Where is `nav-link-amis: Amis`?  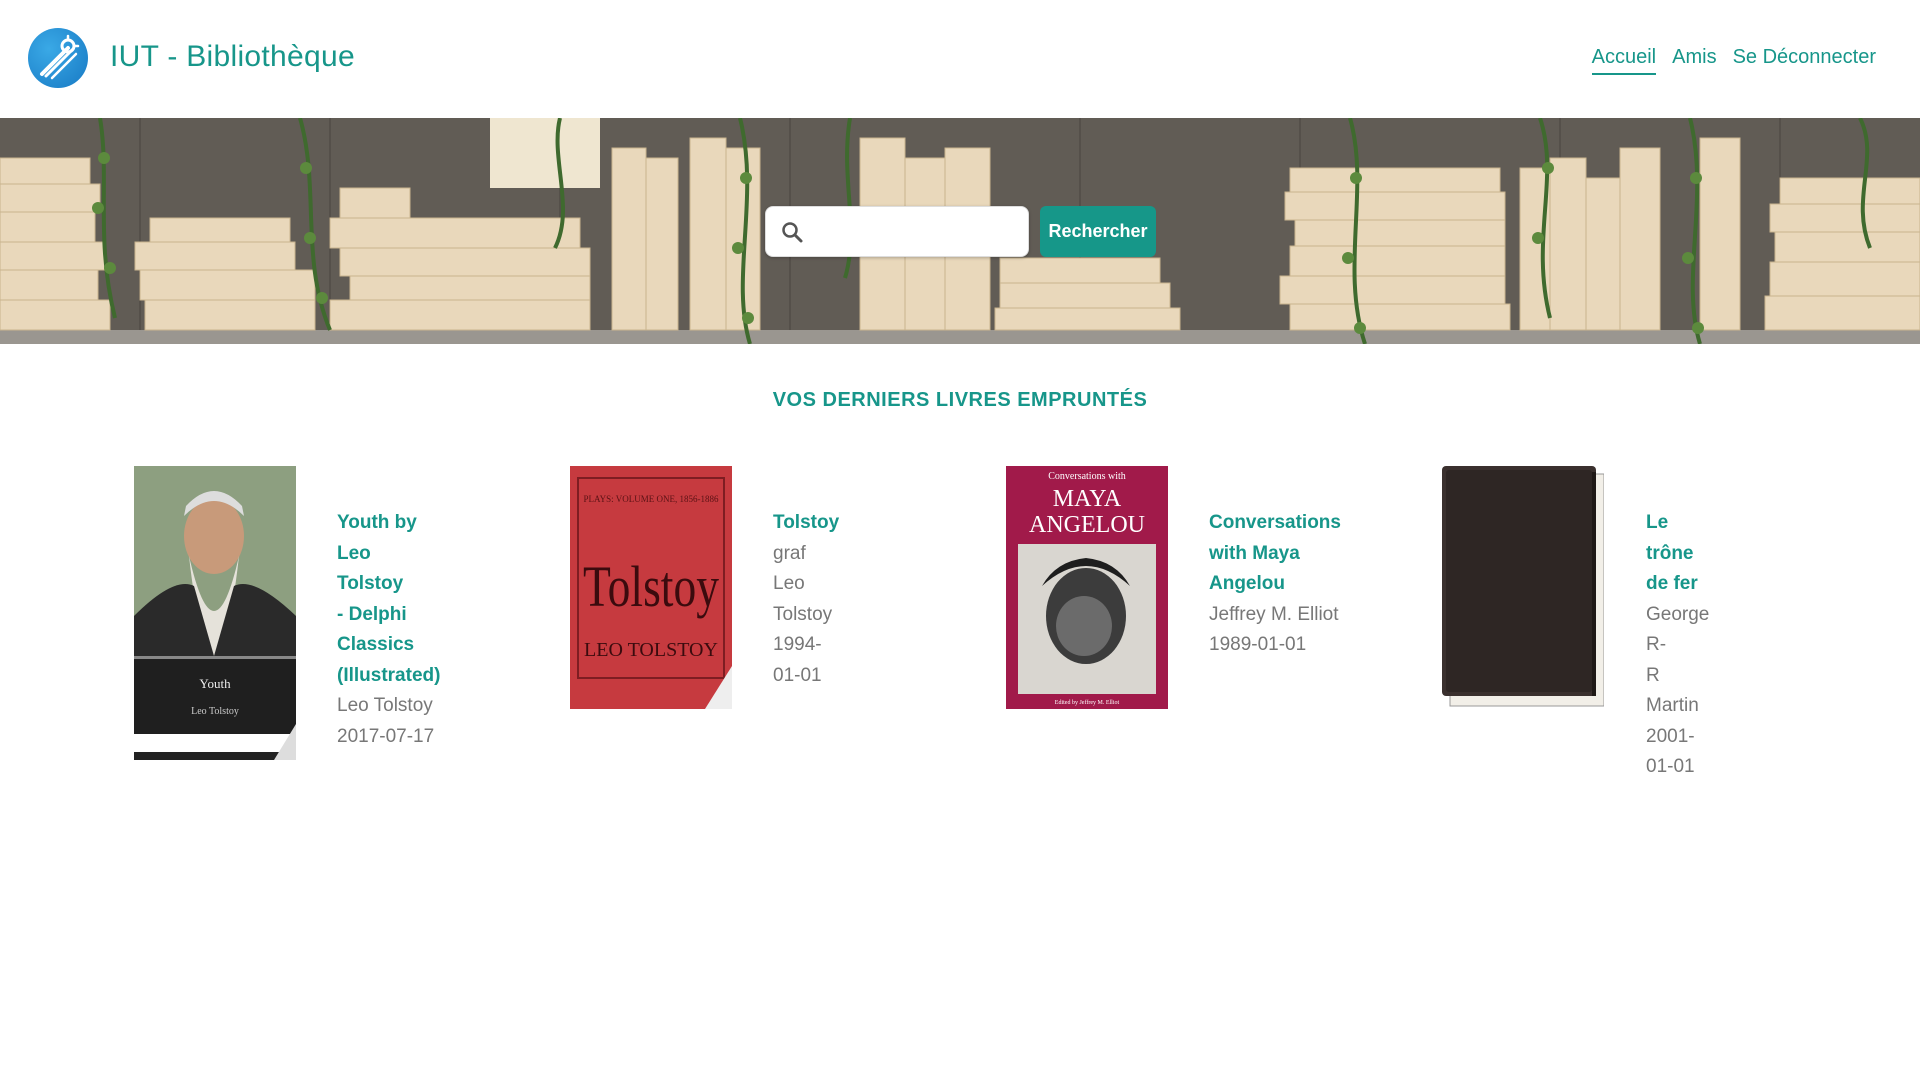
nav-link-amis: Amis is located at coordinates (1694, 60).